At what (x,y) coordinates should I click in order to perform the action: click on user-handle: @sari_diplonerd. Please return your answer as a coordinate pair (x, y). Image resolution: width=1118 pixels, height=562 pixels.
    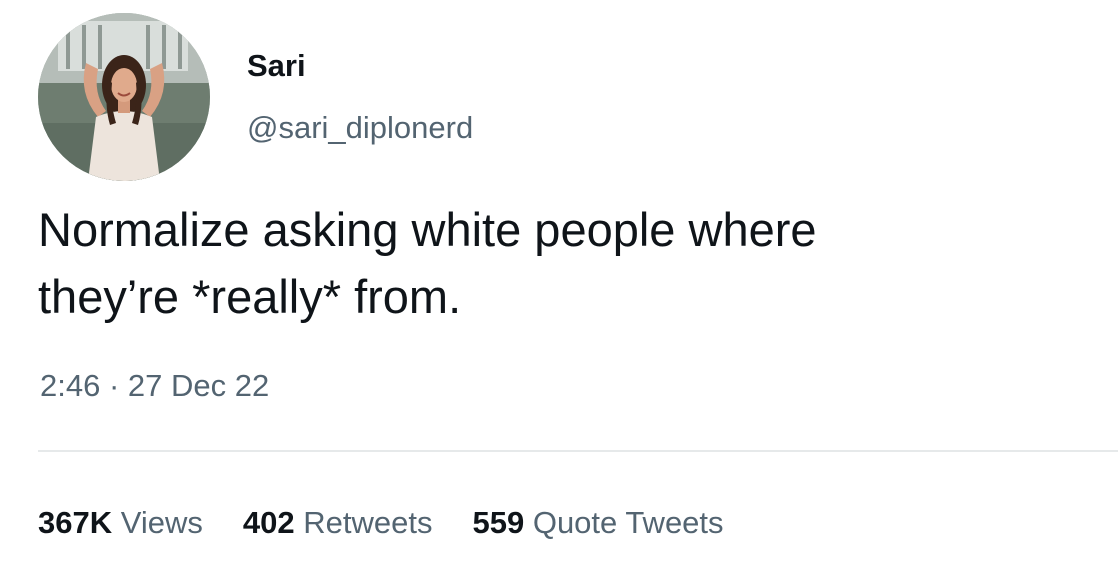
    Looking at the image, I should click on (360, 128).